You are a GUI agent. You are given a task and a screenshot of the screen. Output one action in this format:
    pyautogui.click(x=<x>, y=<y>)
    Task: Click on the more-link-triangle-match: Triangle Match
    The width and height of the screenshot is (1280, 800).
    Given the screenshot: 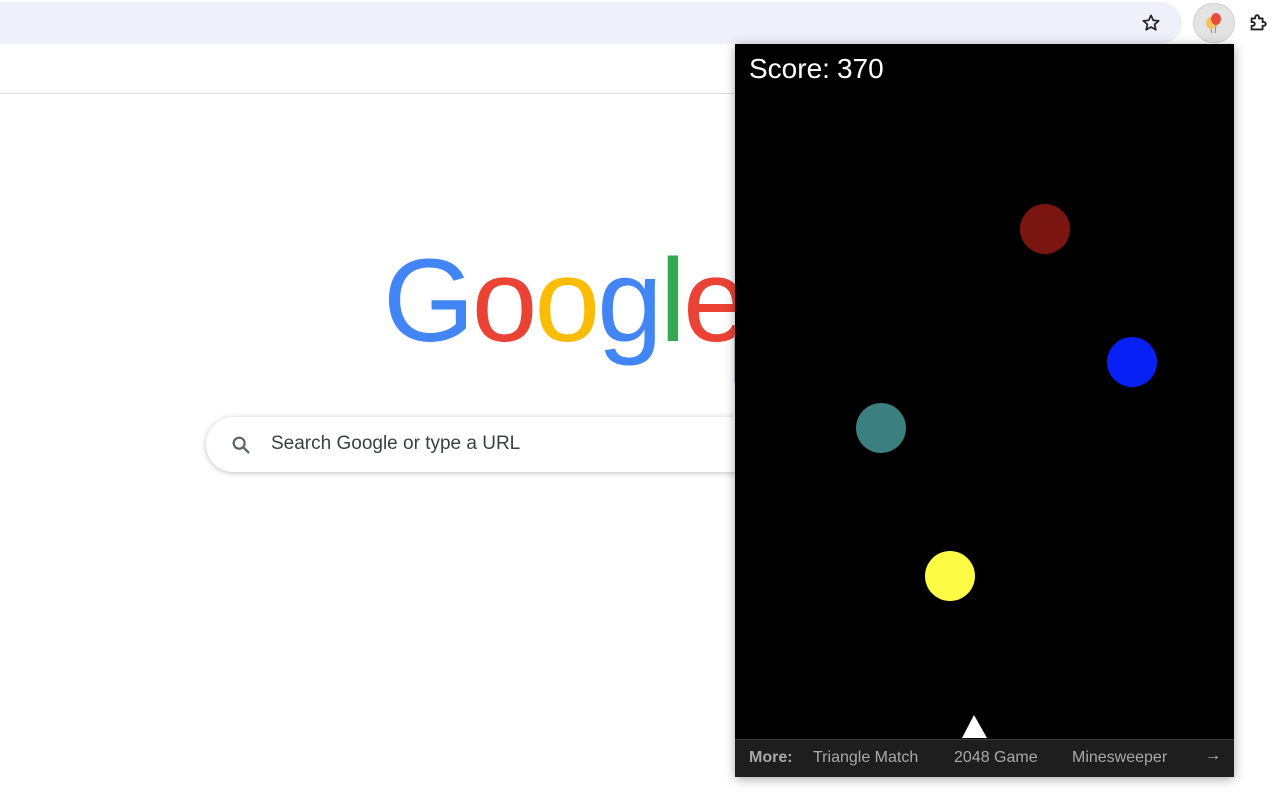 What is the action you would take?
    pyautogui.click(x=865, y=758)
    